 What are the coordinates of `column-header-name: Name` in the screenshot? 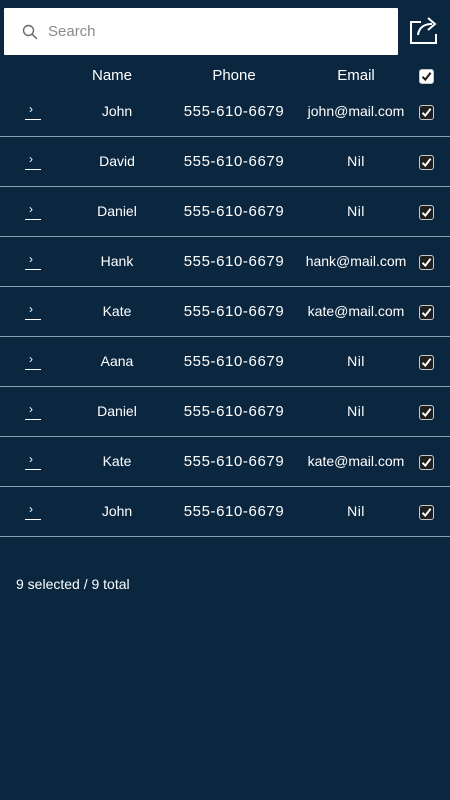 It's located at (112, 75).